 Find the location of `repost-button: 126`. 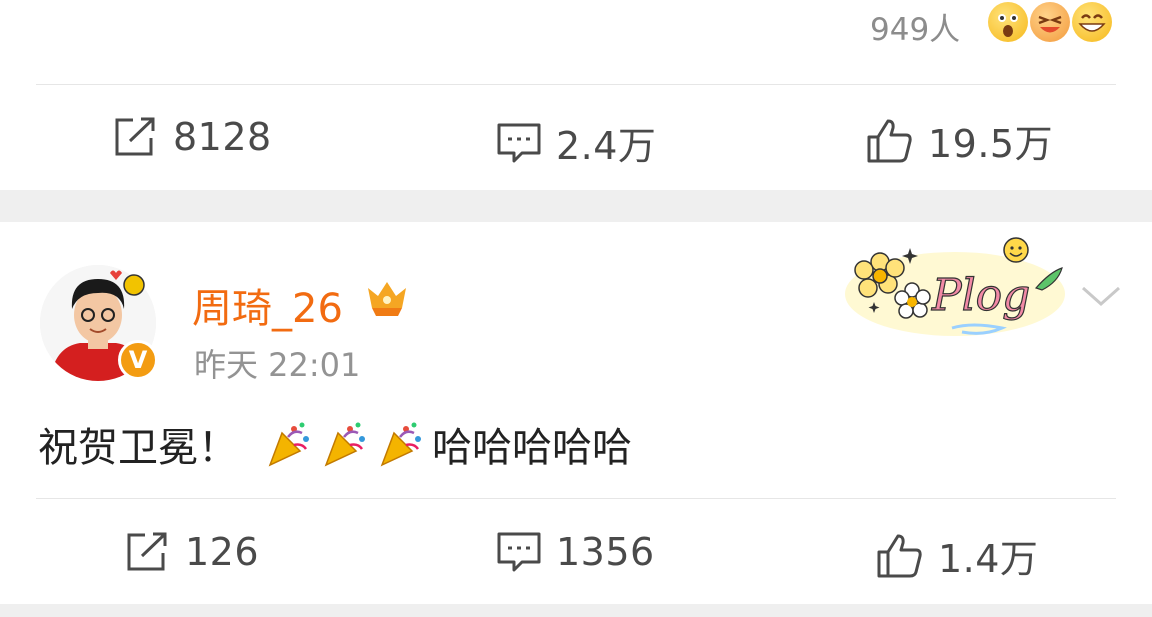

repost-button: 126 is located at coordinates (192, 552).